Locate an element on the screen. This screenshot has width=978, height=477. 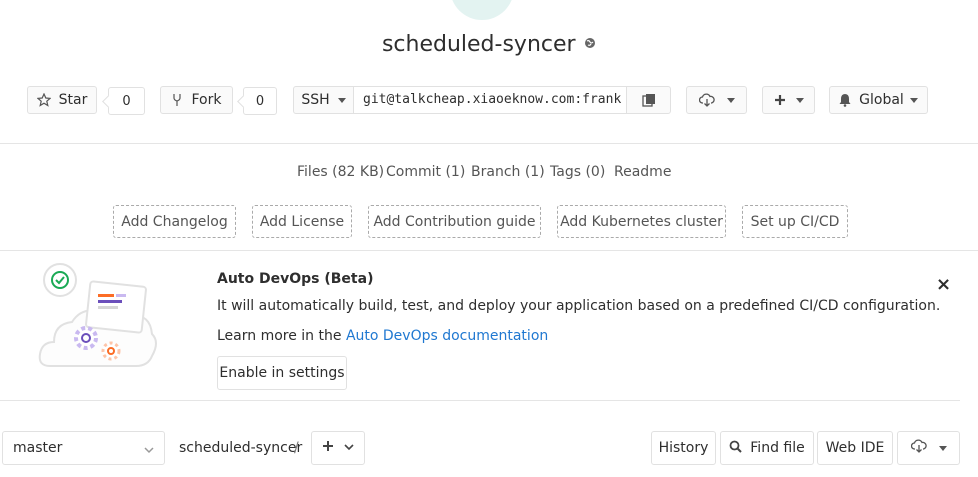
copy-icon is located at coordinates (648, 100).